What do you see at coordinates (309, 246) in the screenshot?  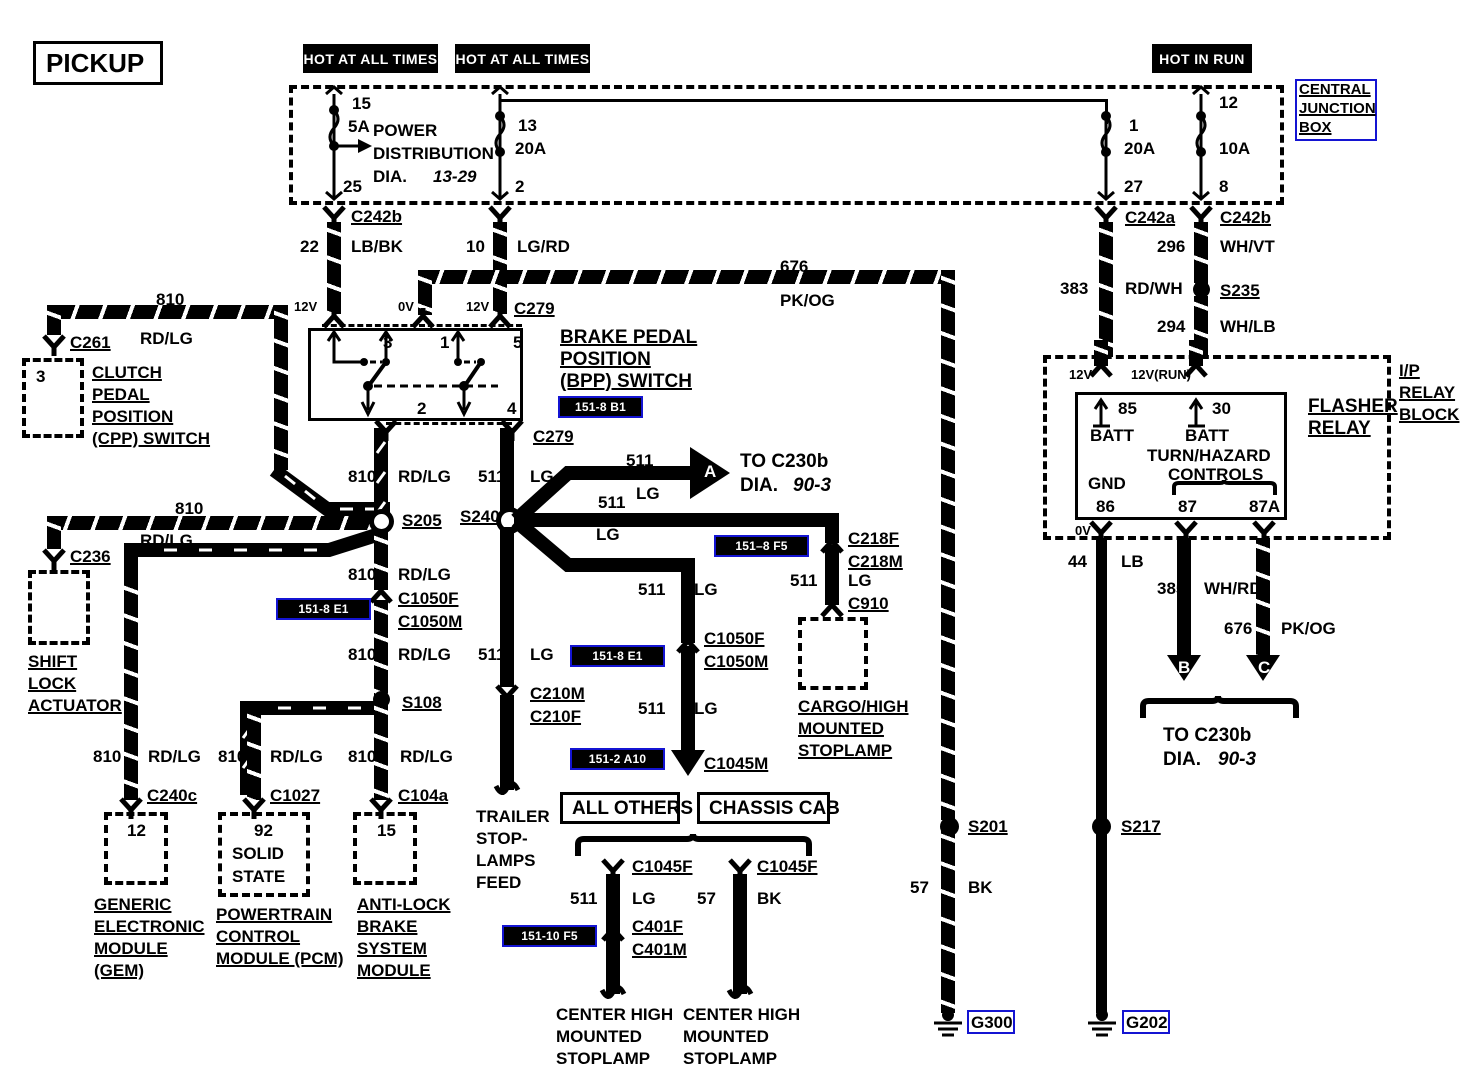 I see `wire-22-number: 22` at bounding box center [309, 246].